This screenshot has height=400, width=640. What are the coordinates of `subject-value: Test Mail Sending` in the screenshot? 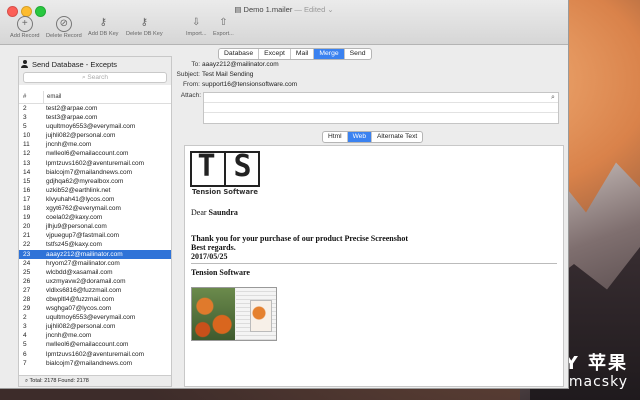 It's located at (227, 74).